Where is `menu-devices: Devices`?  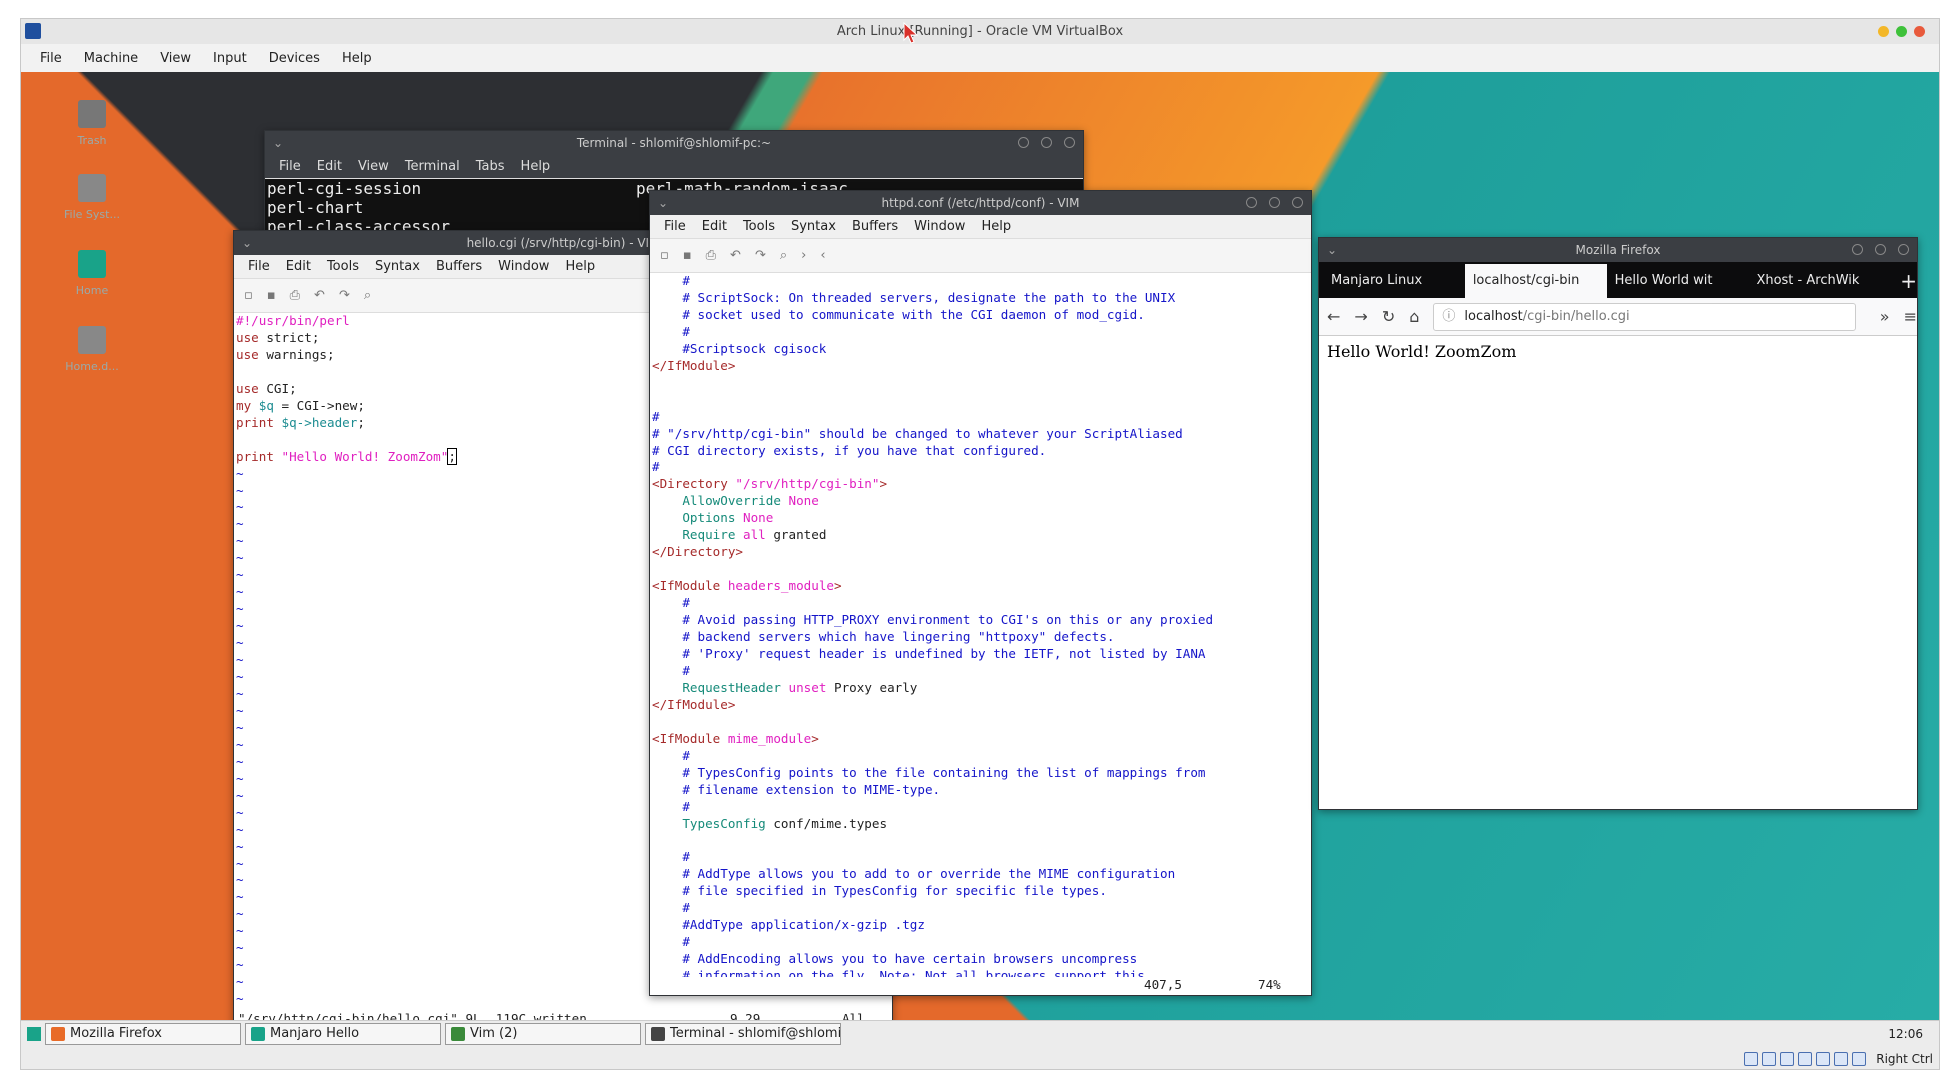
menu-devices: Devices is located at coordinates (294, 58).